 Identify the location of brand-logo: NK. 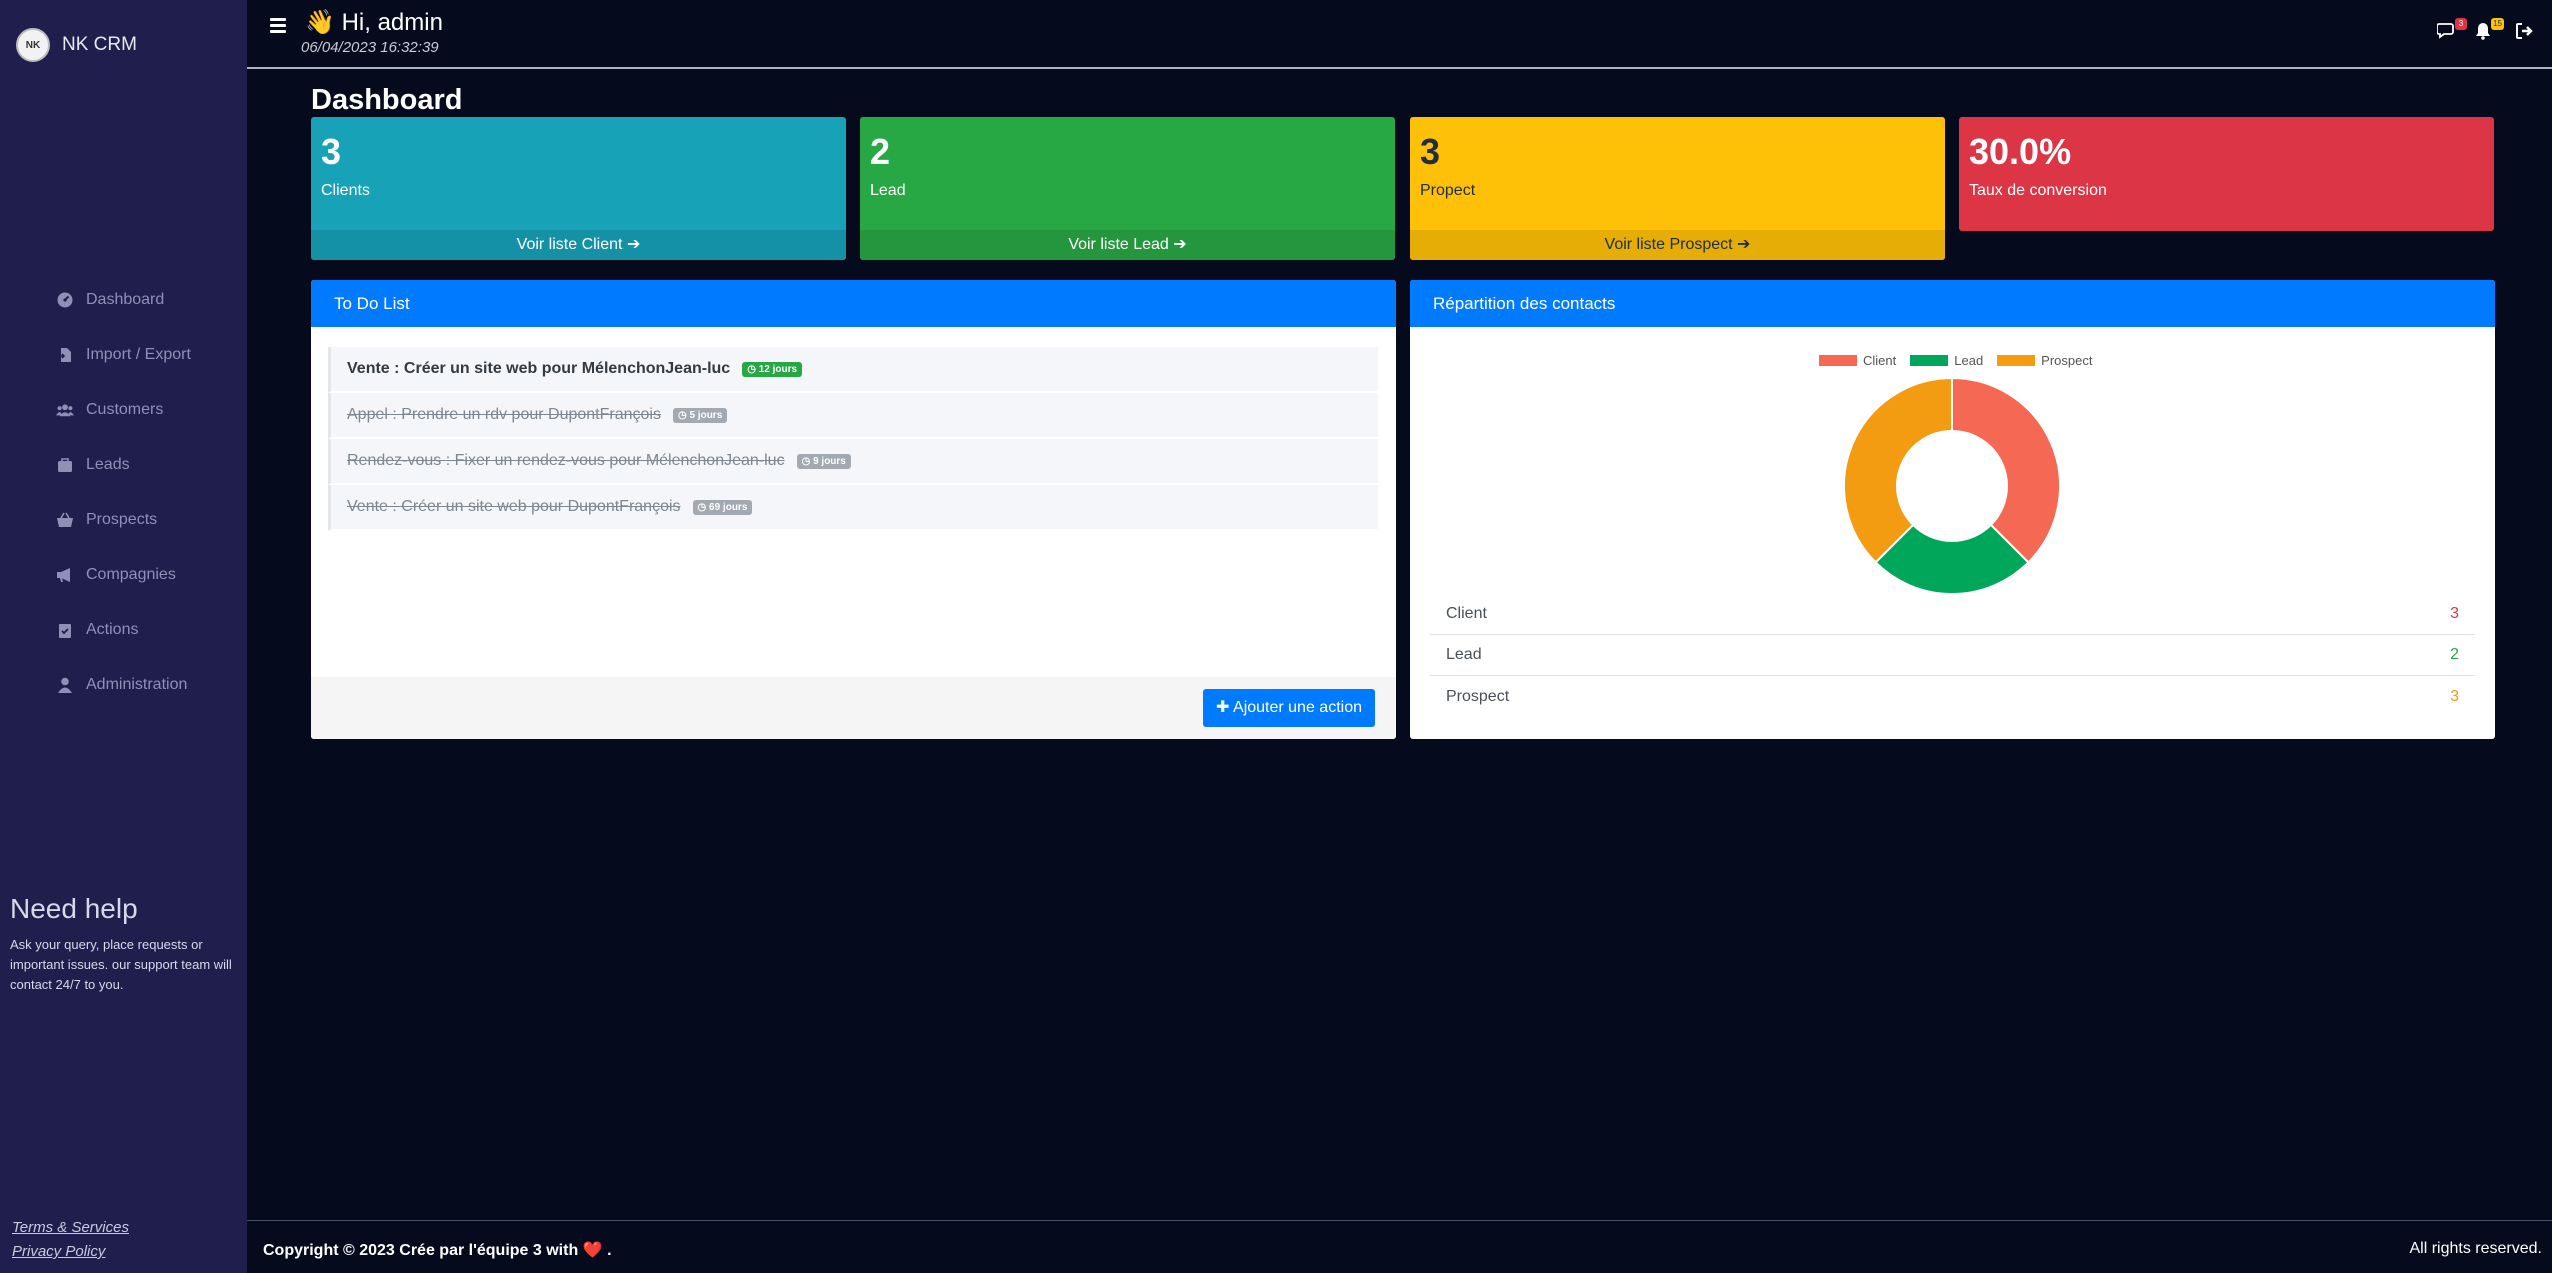
(33, 45).